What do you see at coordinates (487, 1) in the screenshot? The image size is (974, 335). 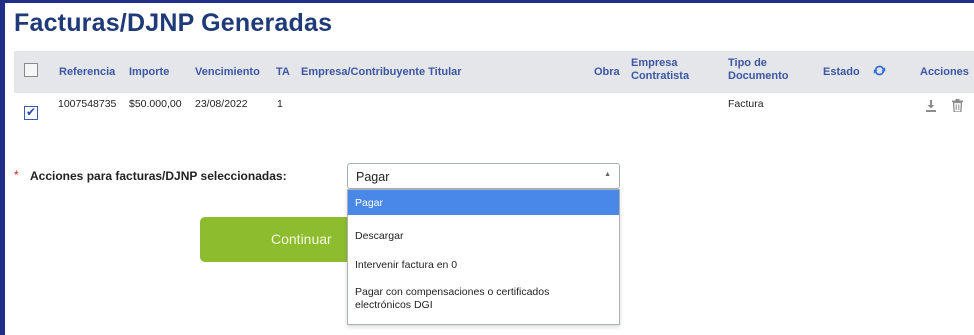 I see `window-frame-top` at bounding box center [487, 1].